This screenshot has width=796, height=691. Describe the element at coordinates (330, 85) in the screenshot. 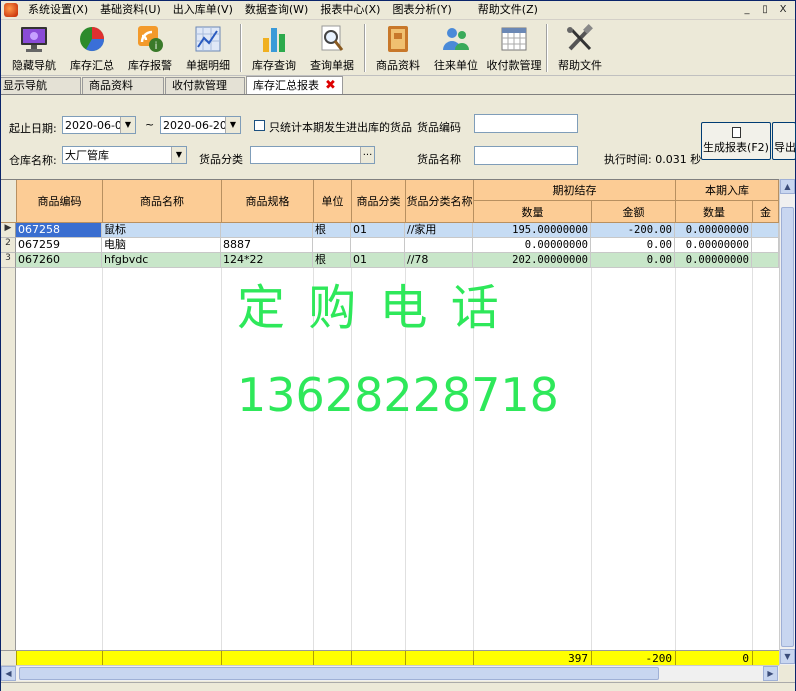

I see `tab-close-icon: ✖` at that location.